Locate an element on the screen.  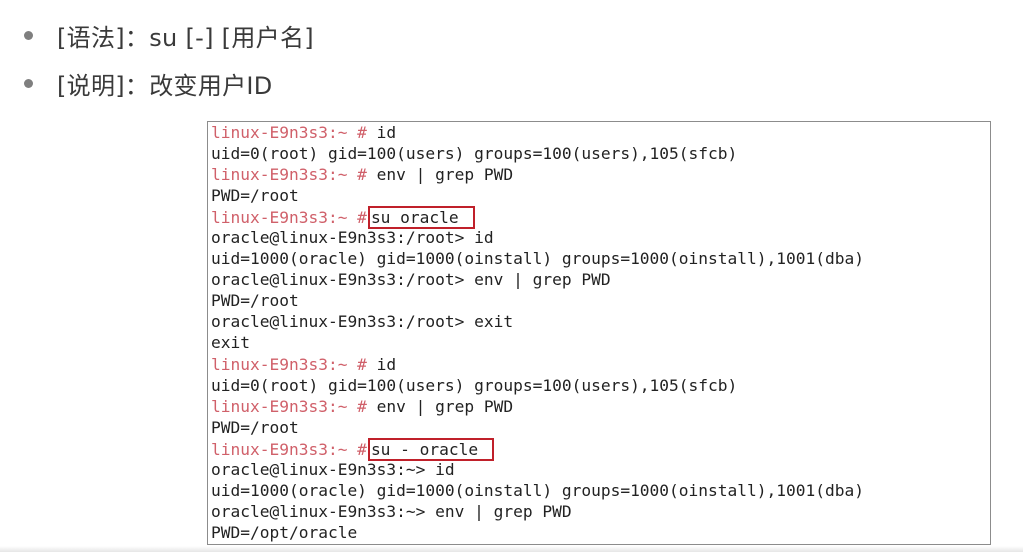
bullet-syntax: [语法]：su [-] [用户名] is located at coordinates (169, 35).